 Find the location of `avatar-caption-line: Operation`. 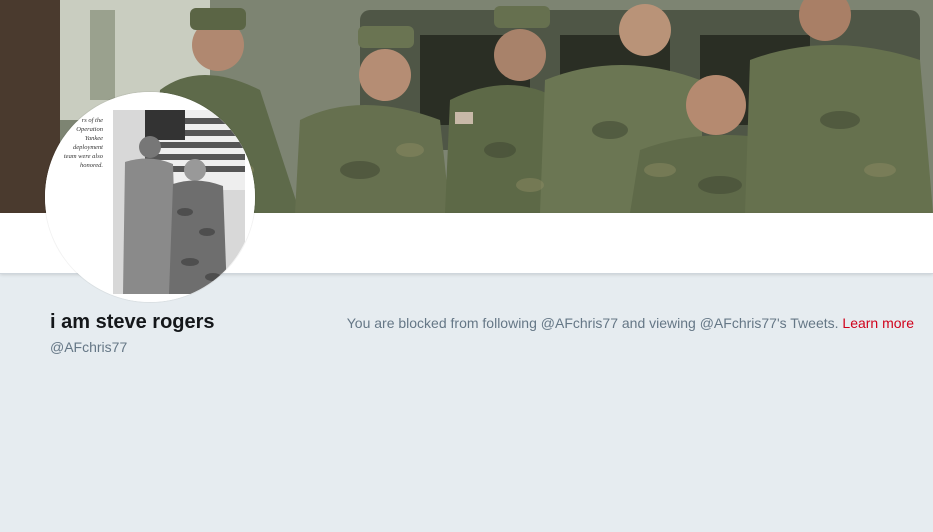

avatar-caption-line: Operation is located at coordinates (89, 129).